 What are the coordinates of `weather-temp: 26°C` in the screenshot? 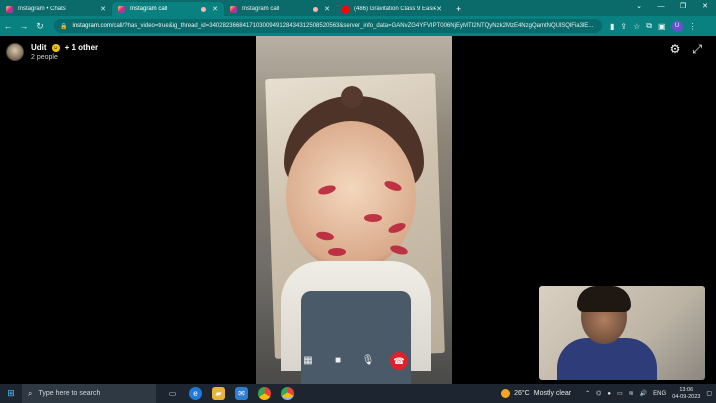 It's located at (522, 393).